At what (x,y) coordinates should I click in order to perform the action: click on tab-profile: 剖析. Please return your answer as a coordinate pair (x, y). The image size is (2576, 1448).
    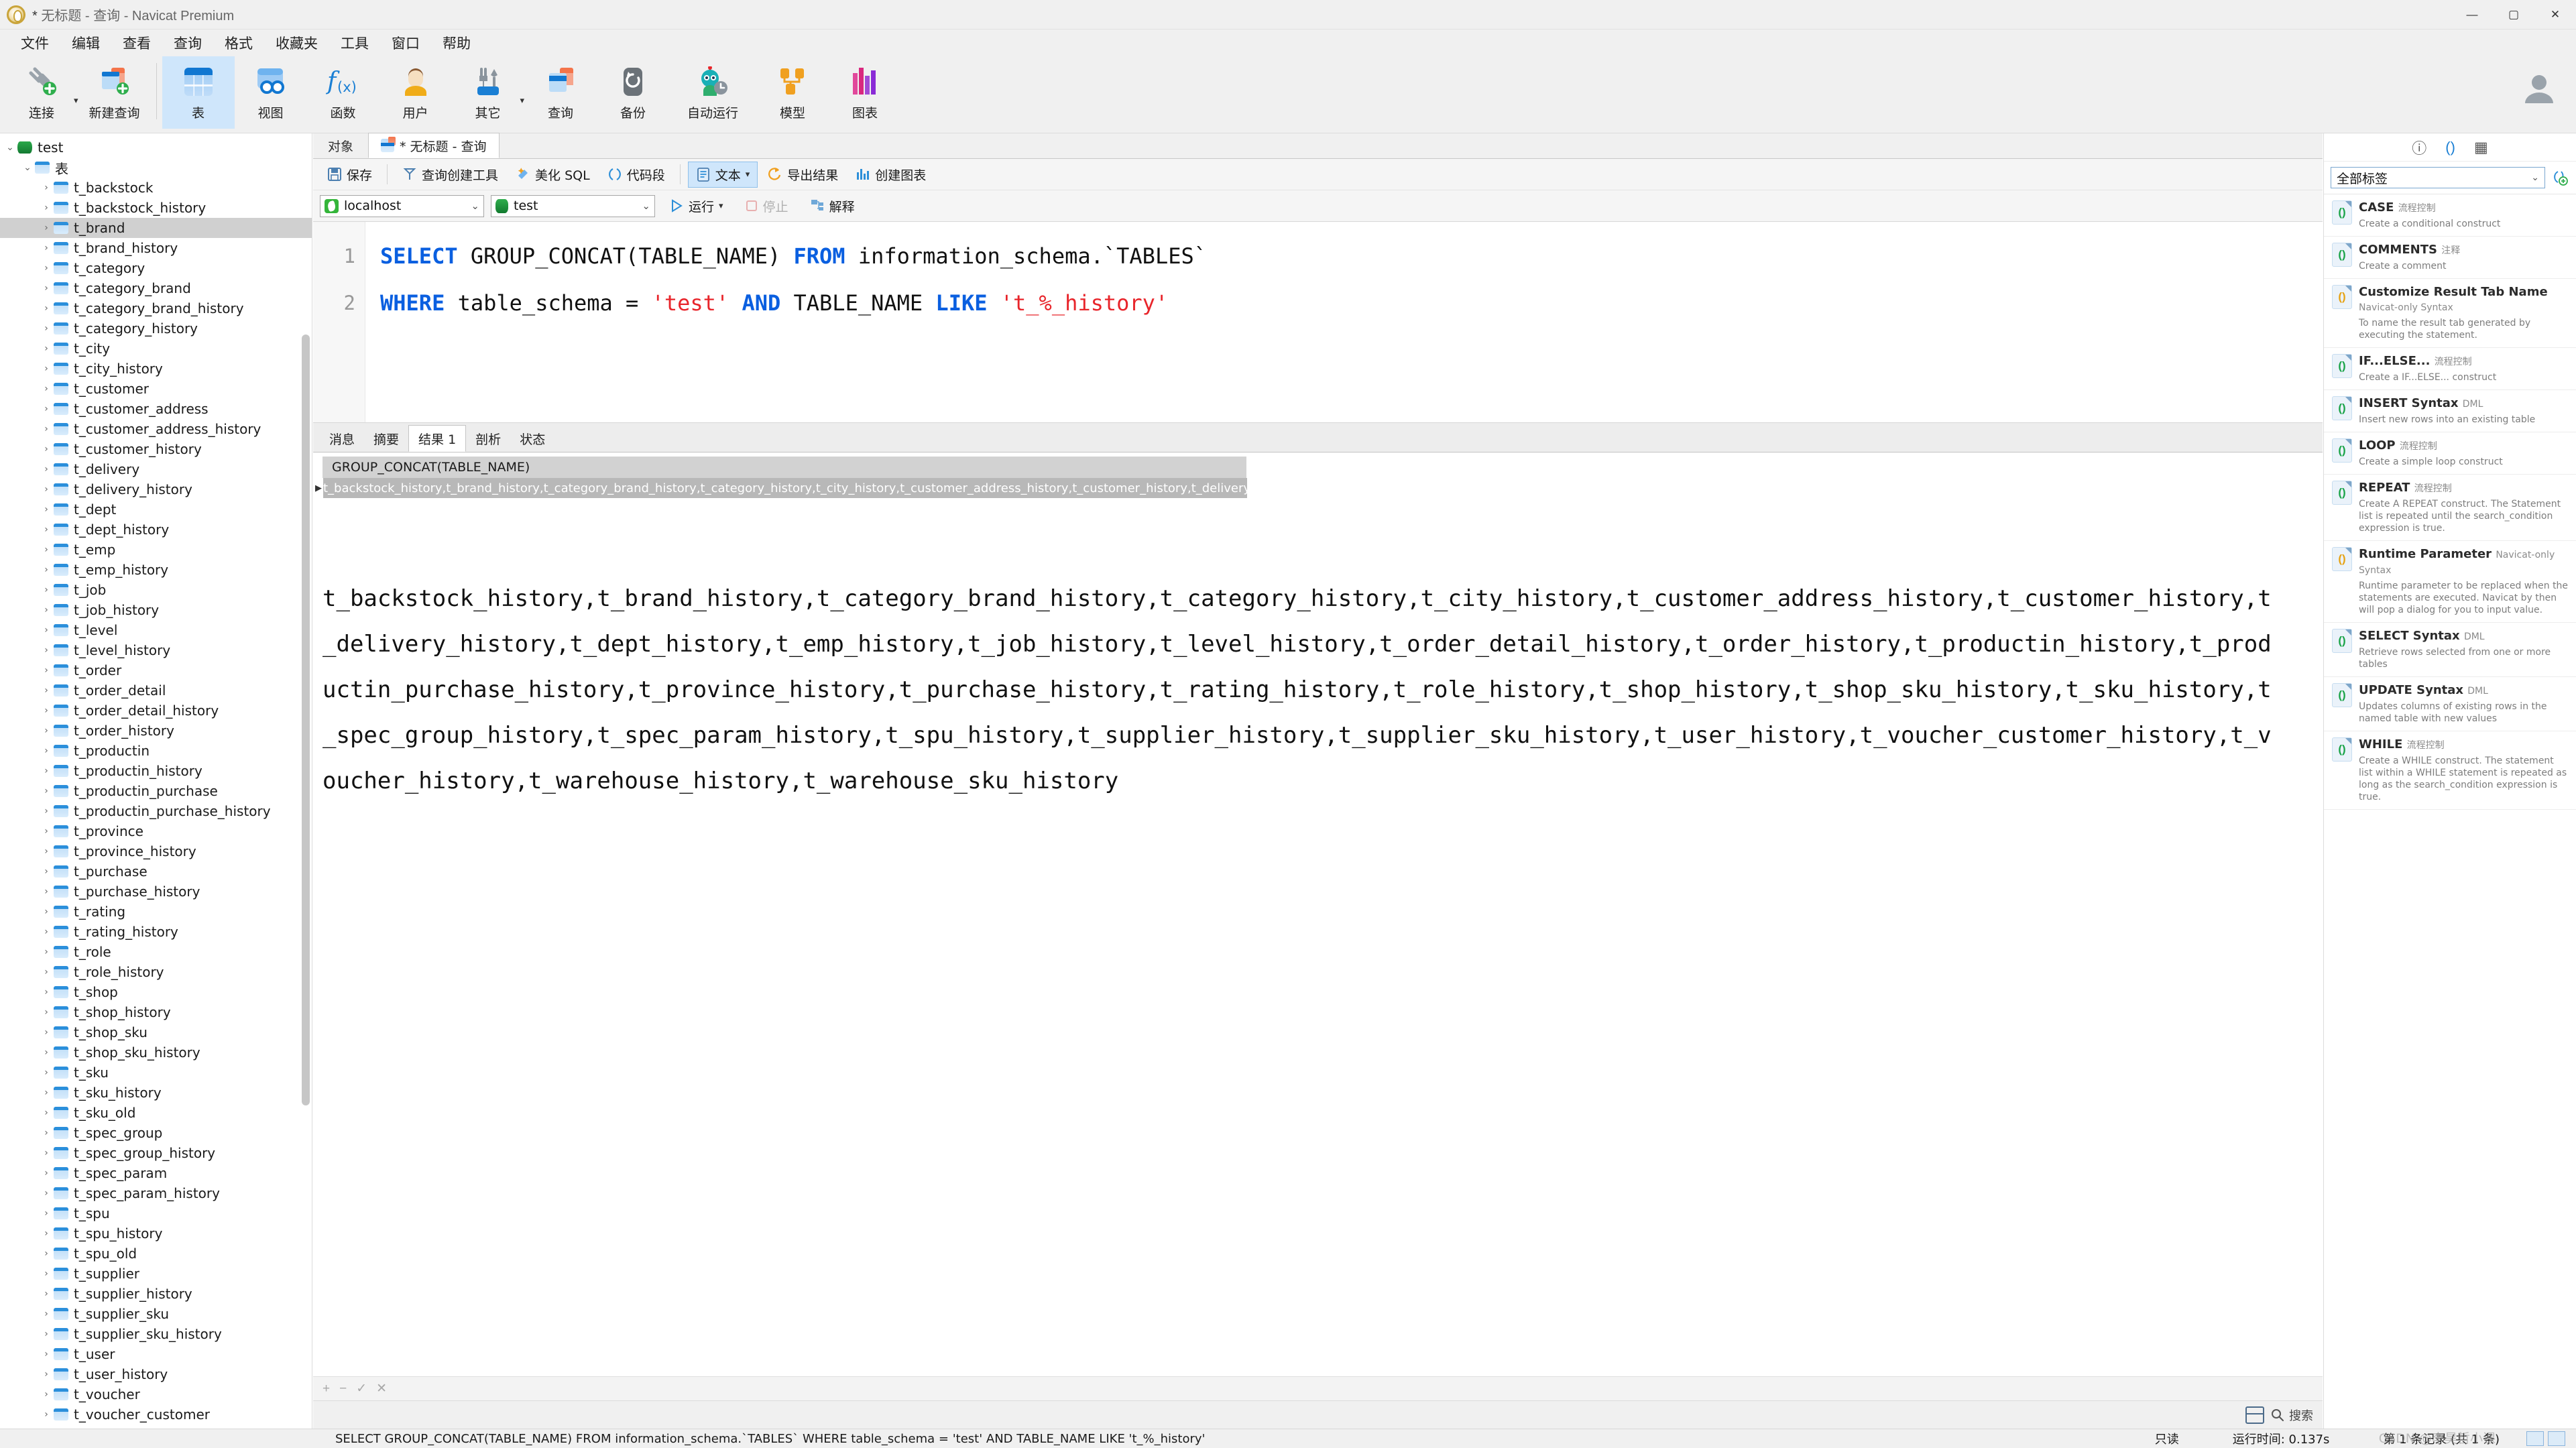
    Looking at the image, I should click on (488, 438).